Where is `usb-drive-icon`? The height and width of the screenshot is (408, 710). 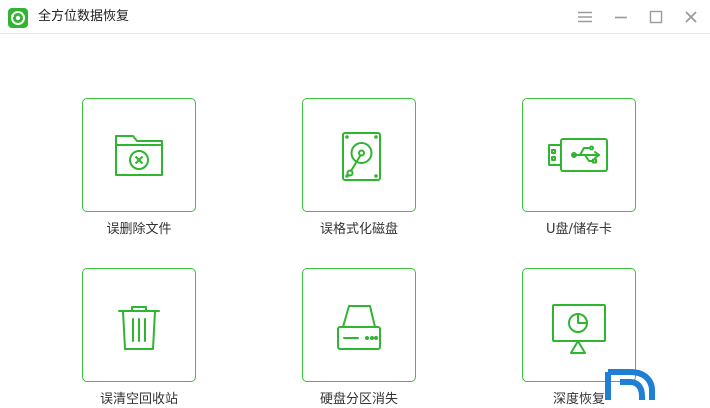
usb-drive-icon is located at coordinates (578, 155).